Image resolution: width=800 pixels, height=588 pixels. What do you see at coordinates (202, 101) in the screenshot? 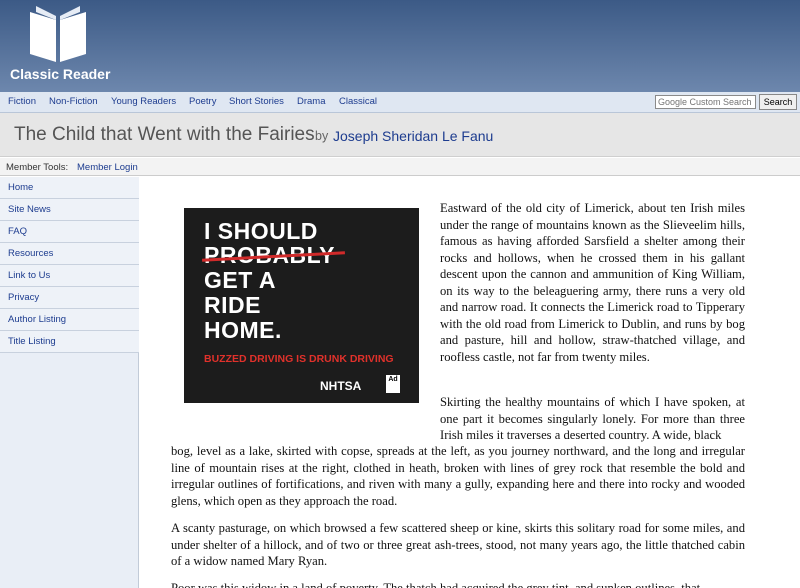
I see `nav-poetry: Poetry` at bounding box center [202, 101].